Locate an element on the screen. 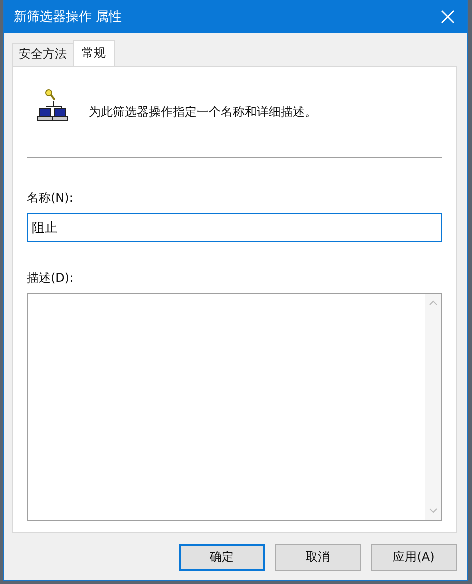  name-label: 名称(N): is located at coordinates (50, 198).